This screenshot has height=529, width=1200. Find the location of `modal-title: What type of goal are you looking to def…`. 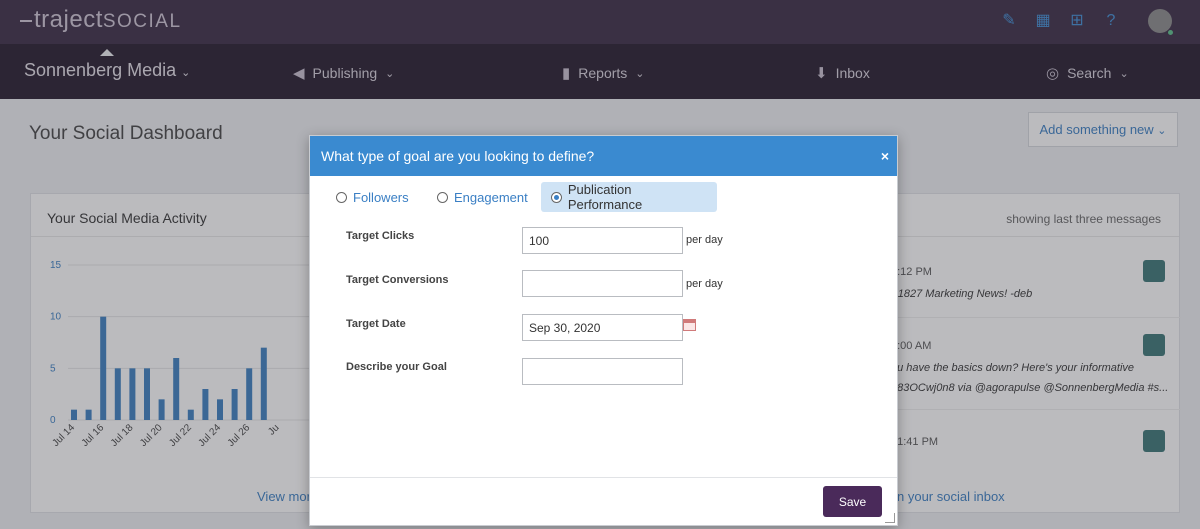

modal-title: What type of goal are you looking to def… is located at coordinates (458, 156).